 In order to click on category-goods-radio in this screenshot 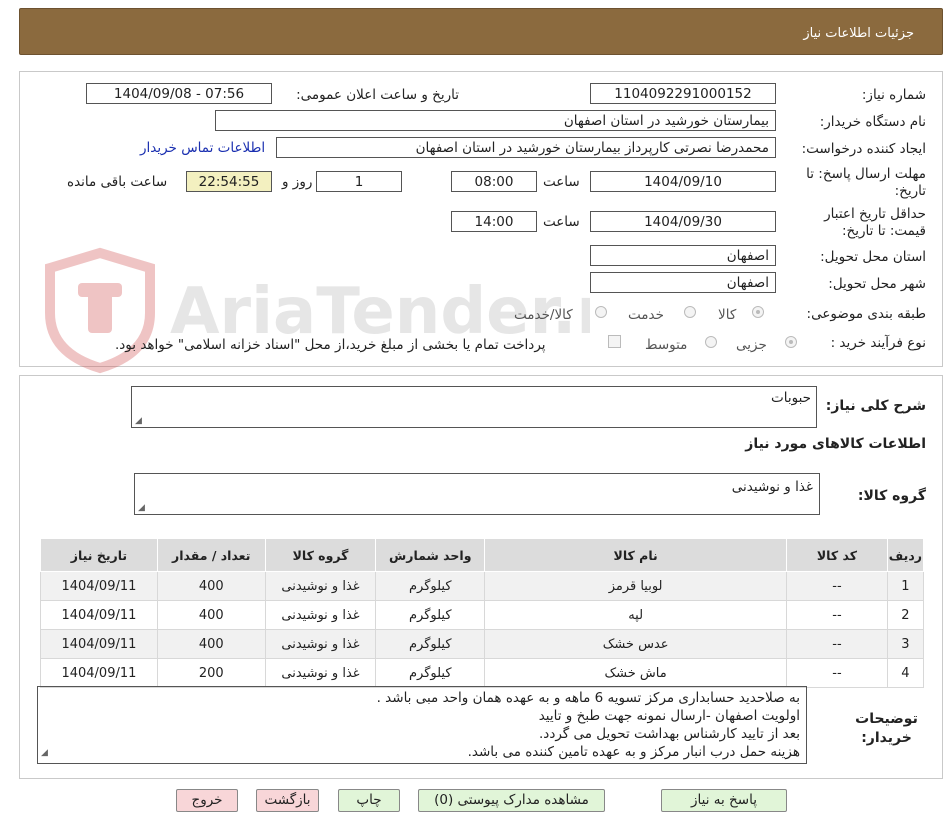, I will do `click(758, 312)`.